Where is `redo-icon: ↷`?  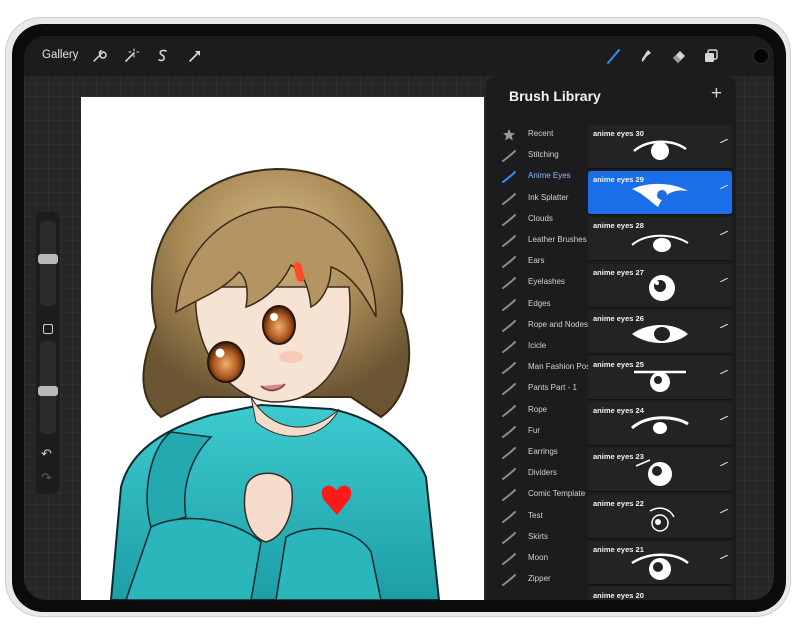 redo-icon: ↷ is located at coordinates (46, 478).